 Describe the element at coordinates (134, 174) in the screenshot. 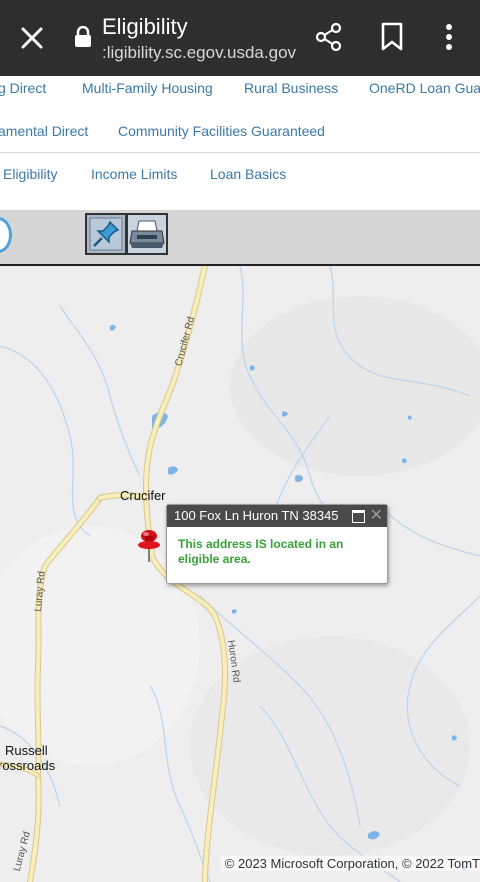

I see `tab-income-limits: Income Limits` at that location.